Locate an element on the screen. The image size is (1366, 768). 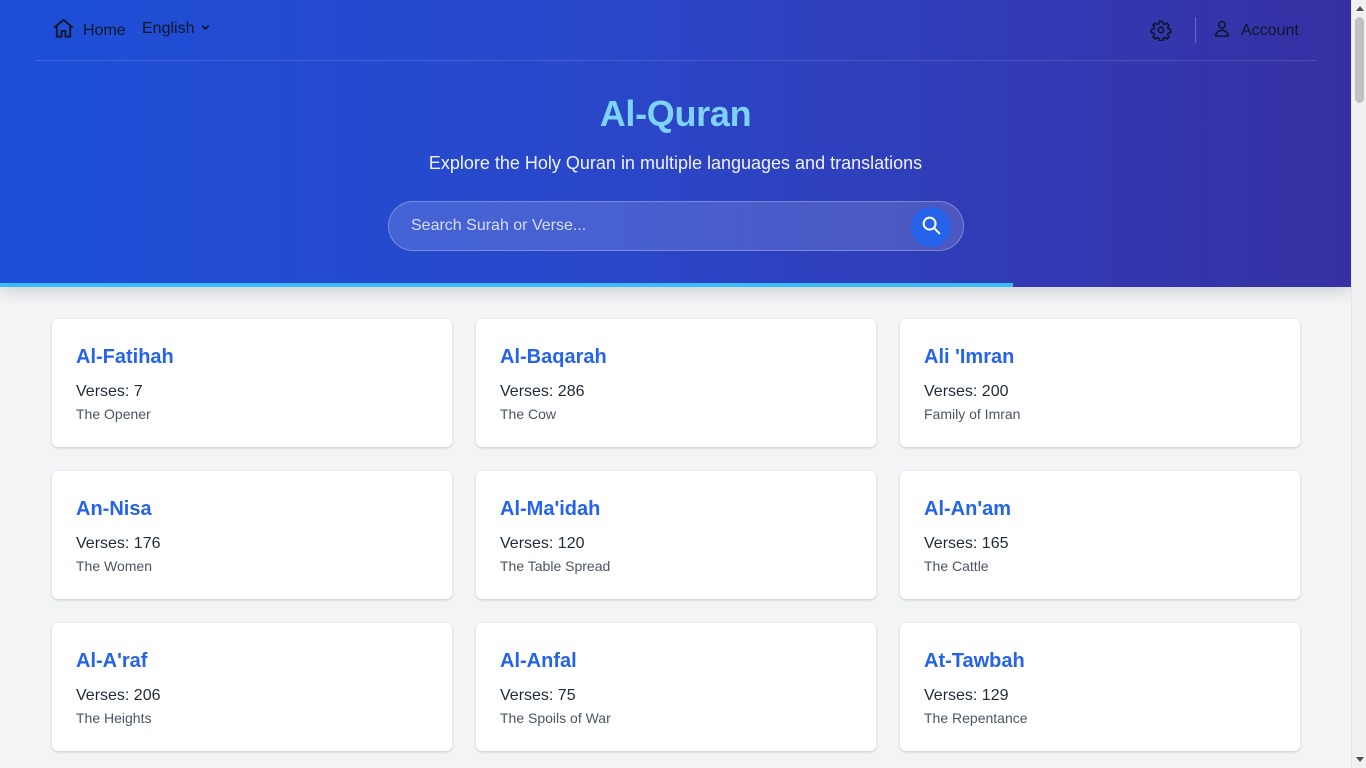
settings-button is located at coordinates (1161, 30).